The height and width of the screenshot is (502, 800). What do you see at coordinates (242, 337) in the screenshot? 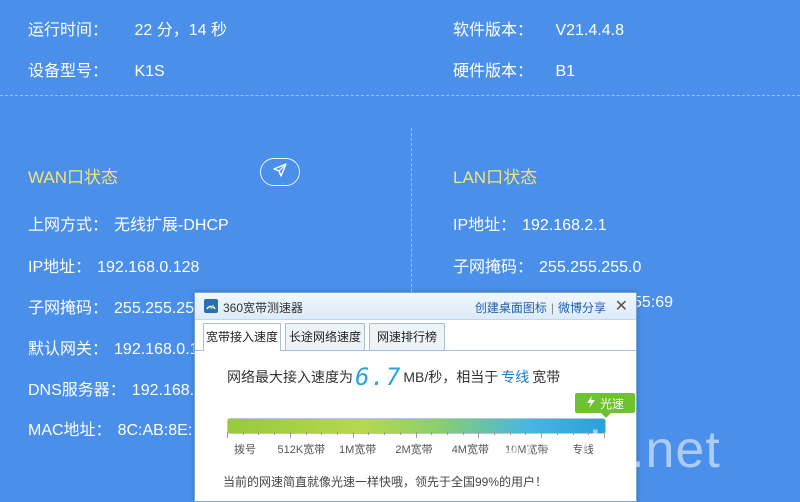
I see `tab-access-speed: 宽带接入速度` at bounding box center [242, 337].